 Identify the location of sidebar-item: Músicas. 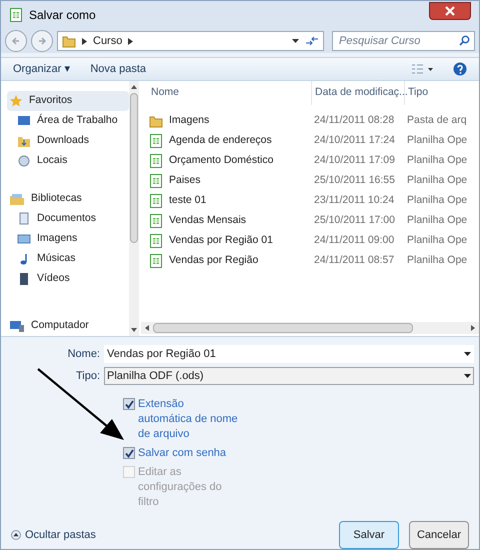
(68, 259).